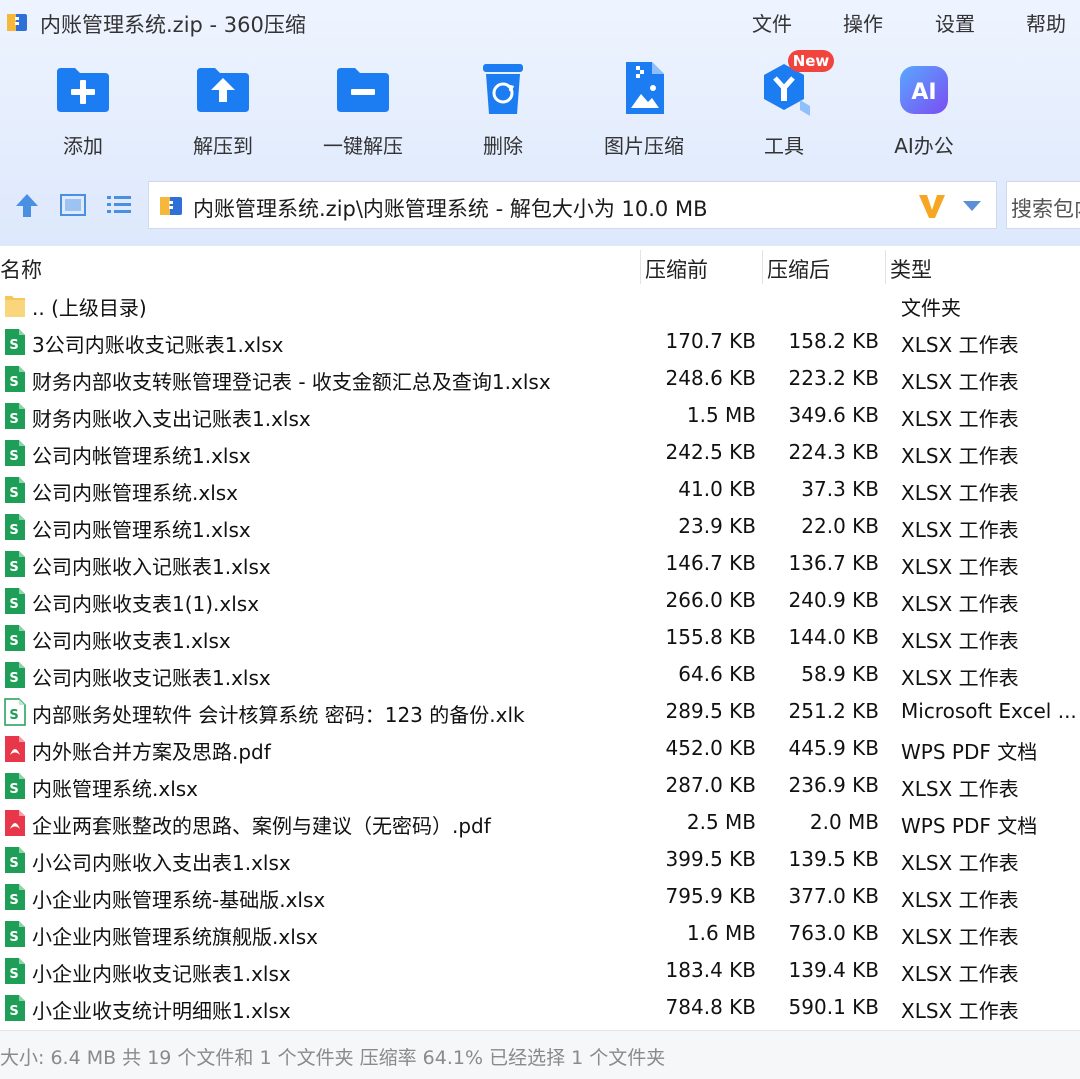  I want to click on thumbnail-view-icon, so click(73, 205).